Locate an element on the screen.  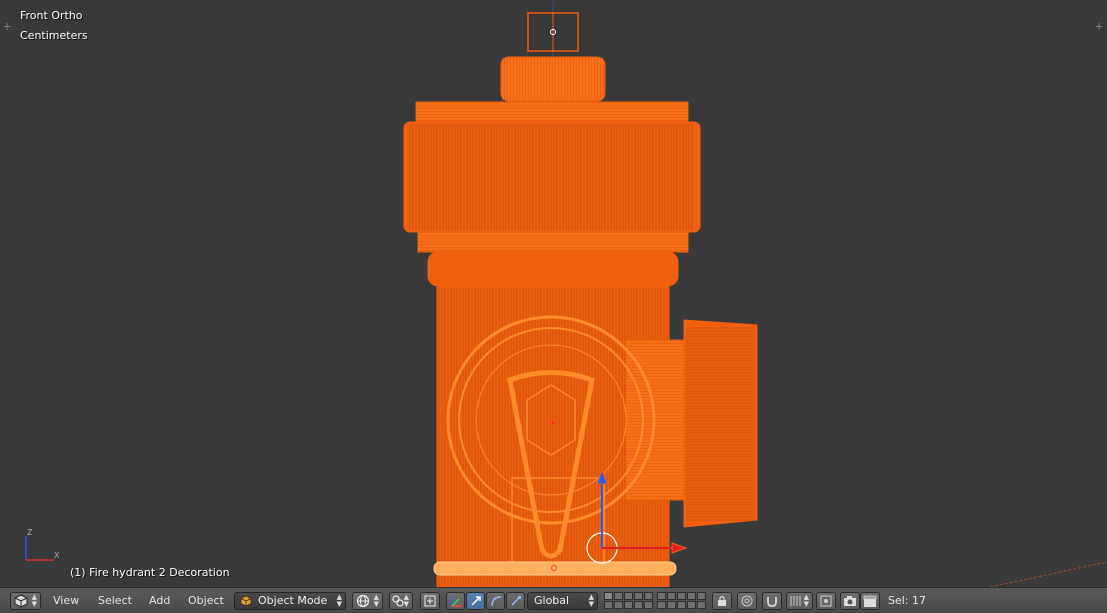
base-ring-selected is located at coordinates (555, 568).